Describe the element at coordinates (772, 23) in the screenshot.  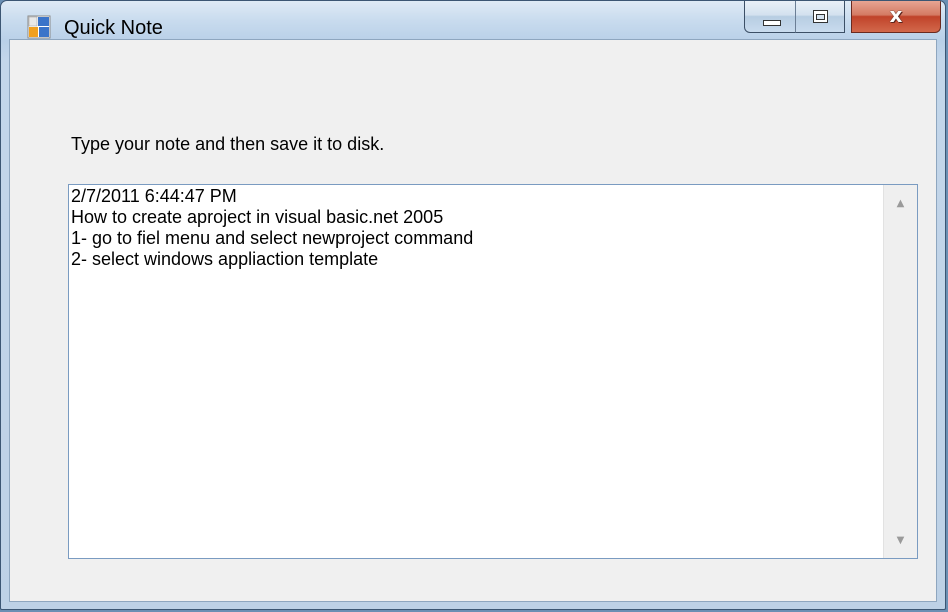
I see `minimize-icon` at that location.